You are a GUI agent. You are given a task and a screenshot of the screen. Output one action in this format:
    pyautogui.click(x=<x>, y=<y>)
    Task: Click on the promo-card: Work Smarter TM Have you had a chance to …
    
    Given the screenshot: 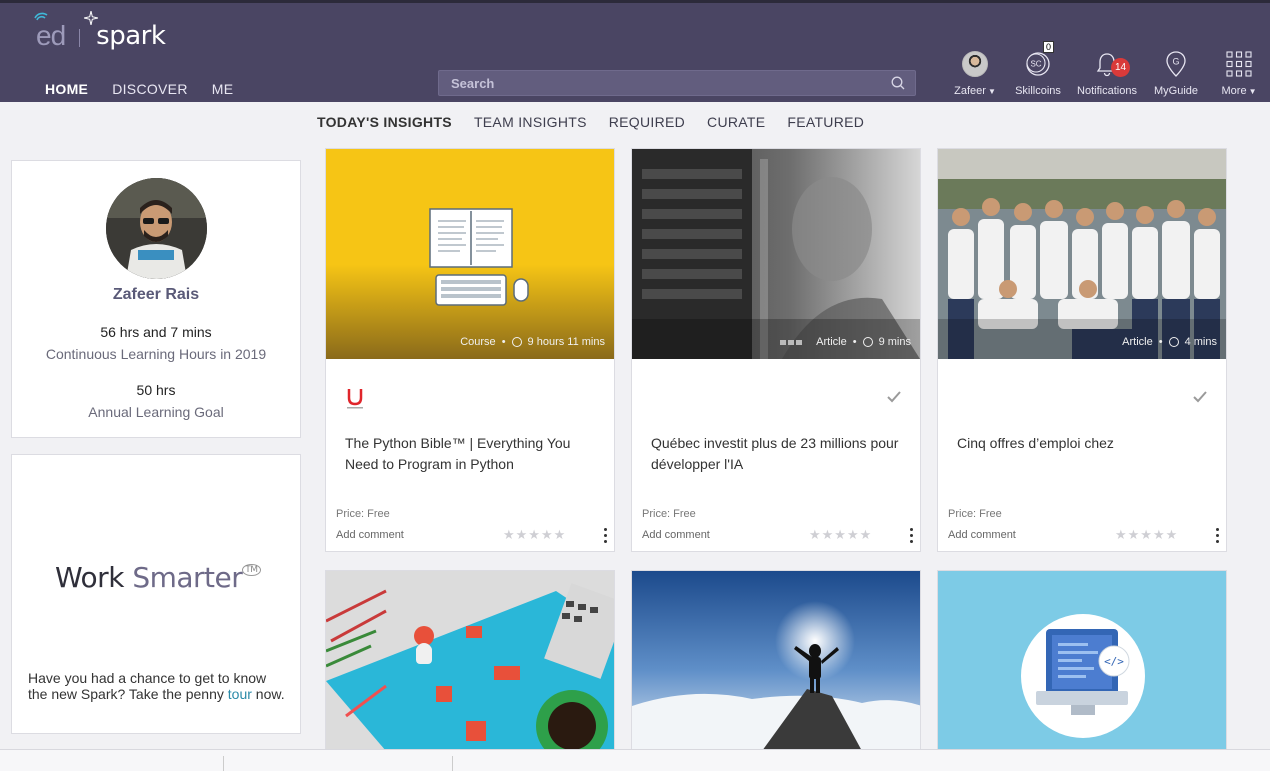 What is the action you would take?
    pyautogui.click(x=156, y=594)
    